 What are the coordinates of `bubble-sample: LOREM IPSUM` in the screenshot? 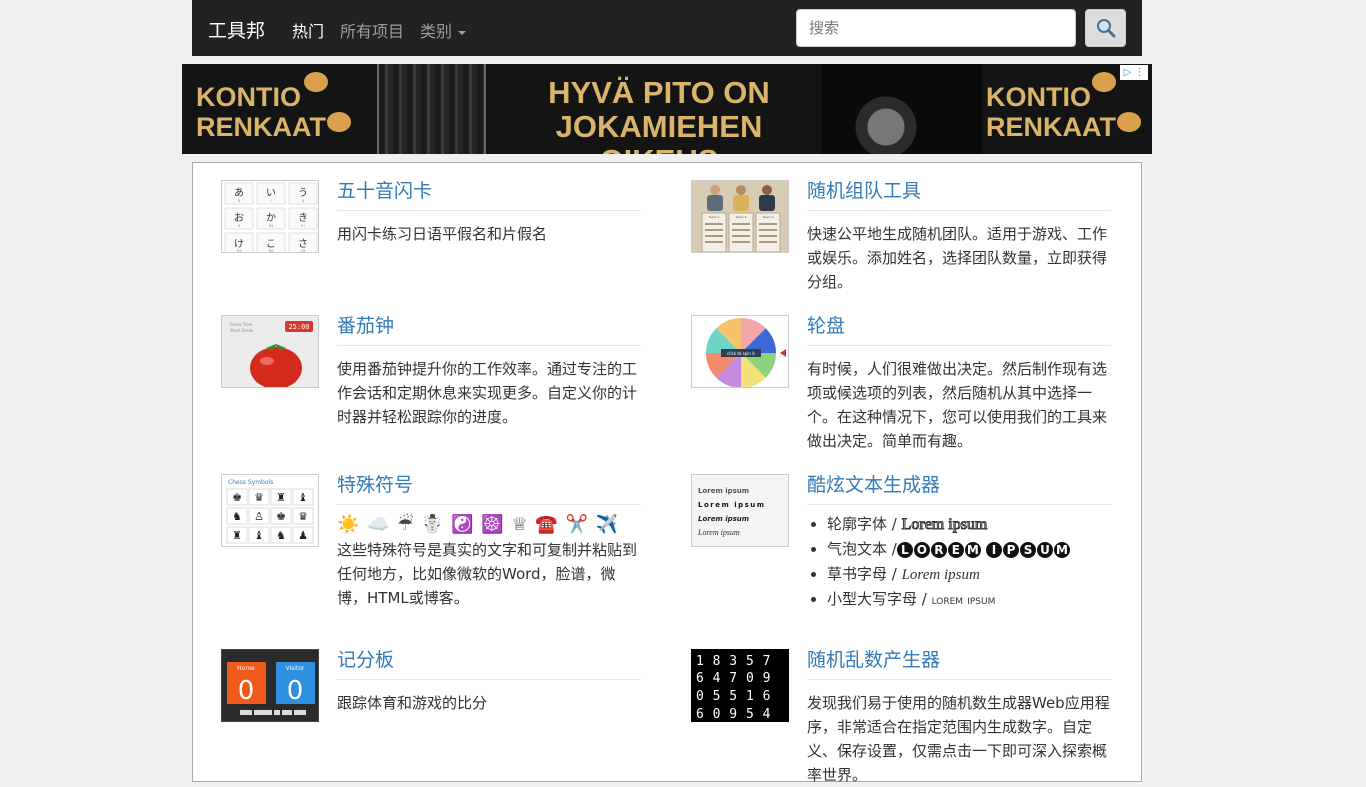 It's located at (983, 550).